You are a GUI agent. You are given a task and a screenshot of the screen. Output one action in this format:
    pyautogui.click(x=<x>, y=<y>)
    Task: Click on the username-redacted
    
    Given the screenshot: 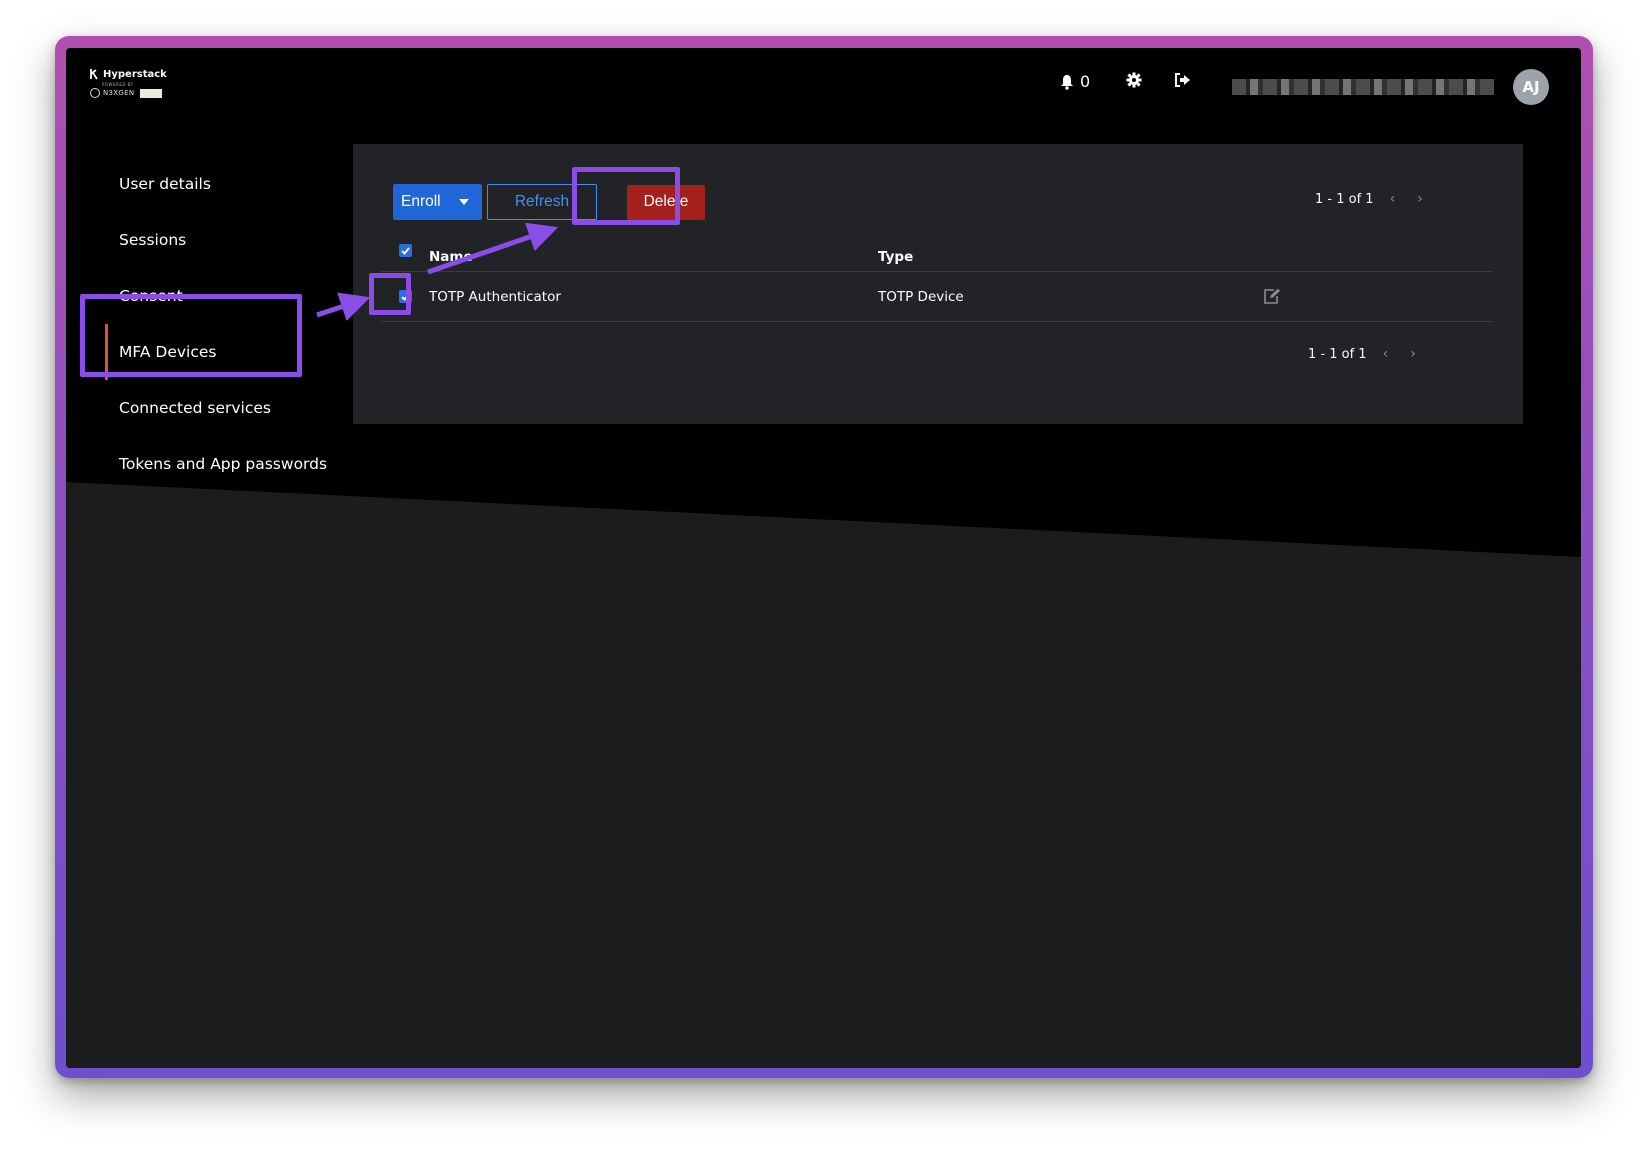 What is the action you would take?
    pyautogui.click(x=1363, y=87)
    